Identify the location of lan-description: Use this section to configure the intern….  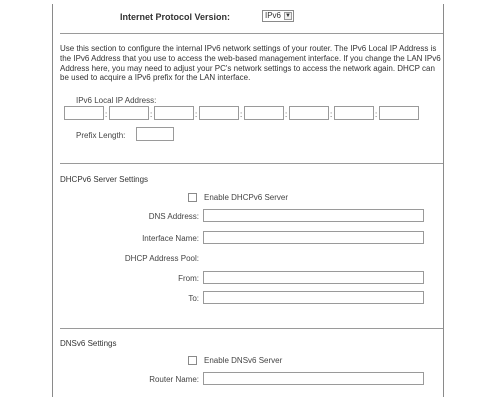
(250, 63).